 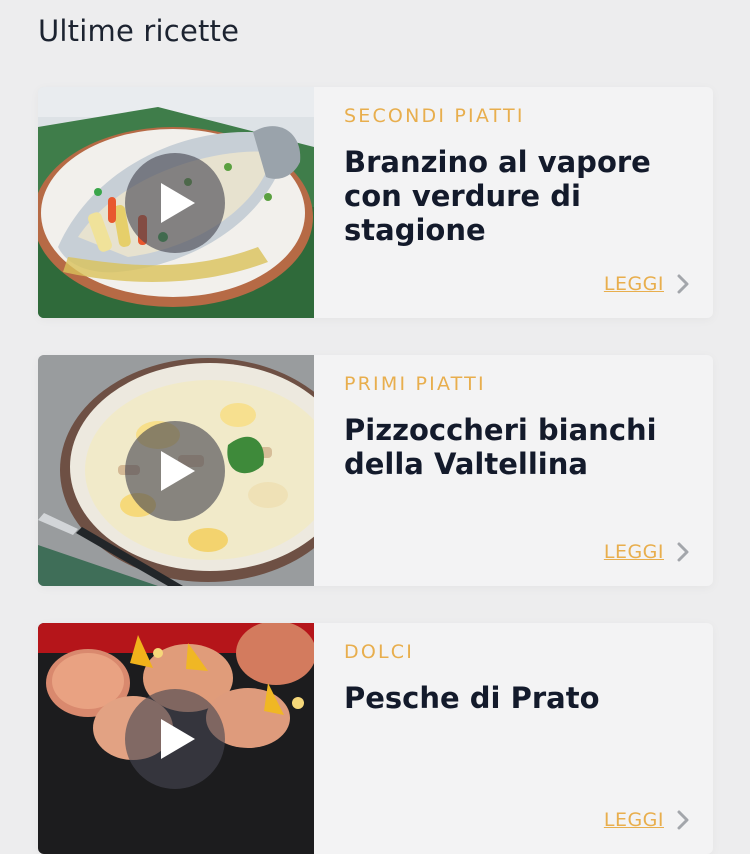 I want to click on recipe-title: Pizzoccheri bianchi della Valtellina, so click(x=519, y=447).